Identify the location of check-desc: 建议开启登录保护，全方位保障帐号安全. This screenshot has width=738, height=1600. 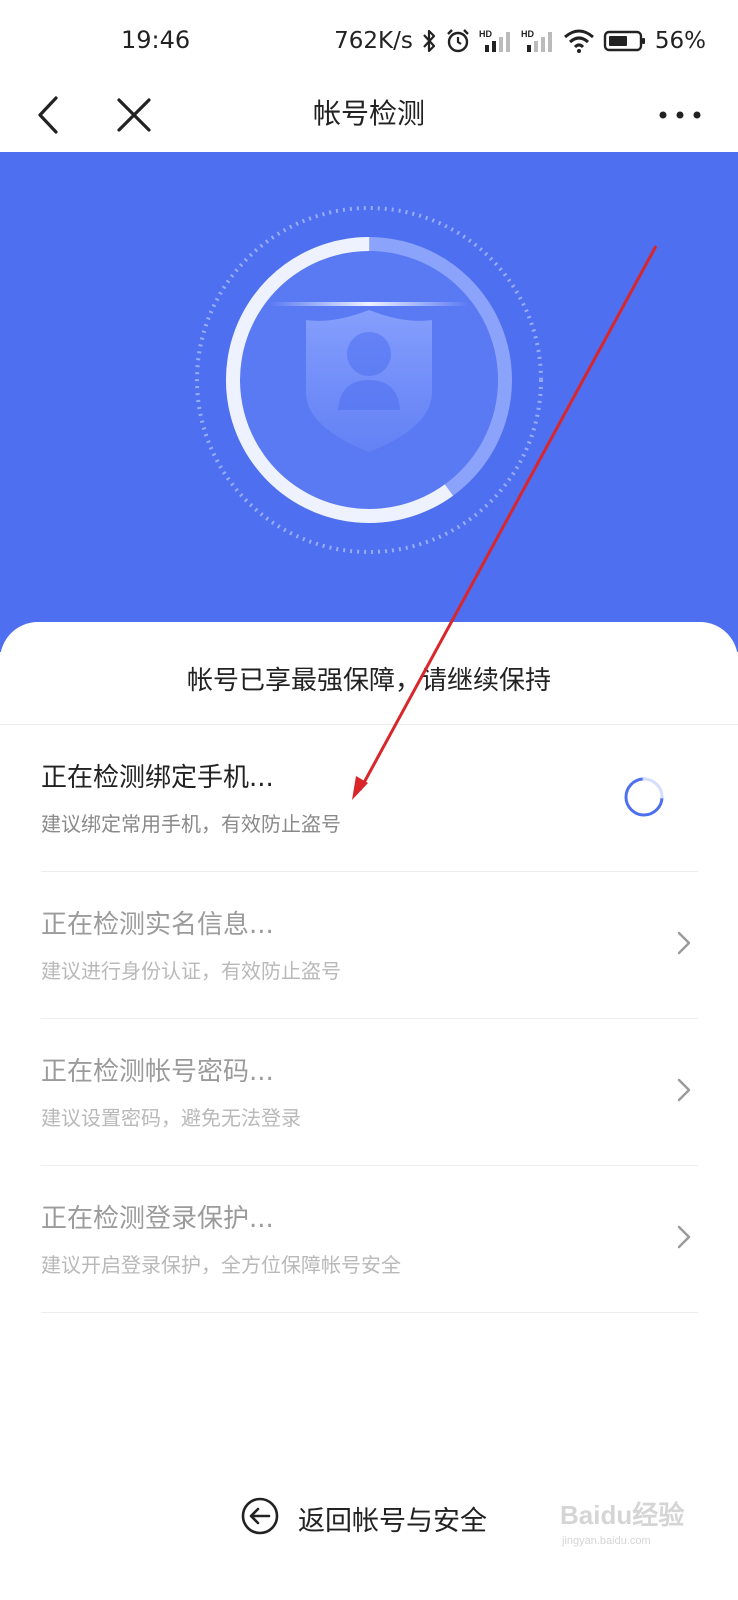
(221, 1265).